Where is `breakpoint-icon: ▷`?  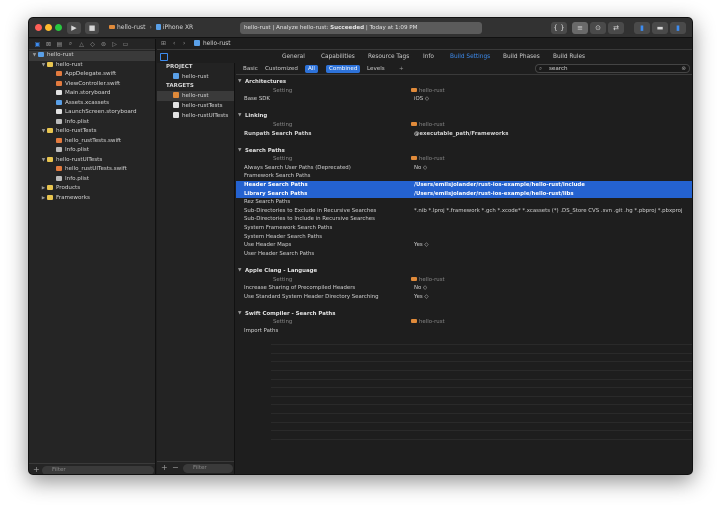 breakpoint-icon: ▷ is located at coordinates (114, 44).